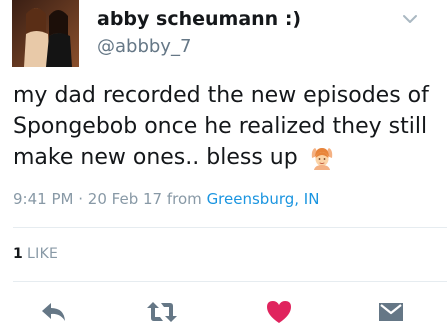 The height and width of the screenshot is (336, 447). What do you see at coordinates (410, 19) in the screenshot?
I see `chevron-down-icon` at bounding box center [410, 19].